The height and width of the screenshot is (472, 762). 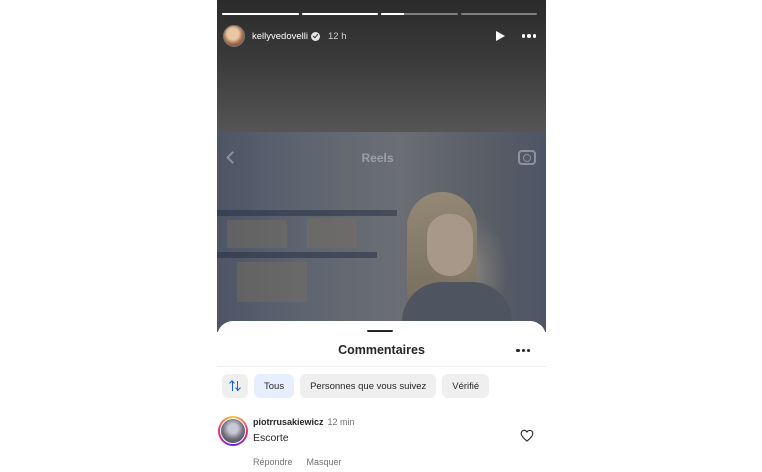 I want to click on chevron-left-icon, so click(x=232, y=157).